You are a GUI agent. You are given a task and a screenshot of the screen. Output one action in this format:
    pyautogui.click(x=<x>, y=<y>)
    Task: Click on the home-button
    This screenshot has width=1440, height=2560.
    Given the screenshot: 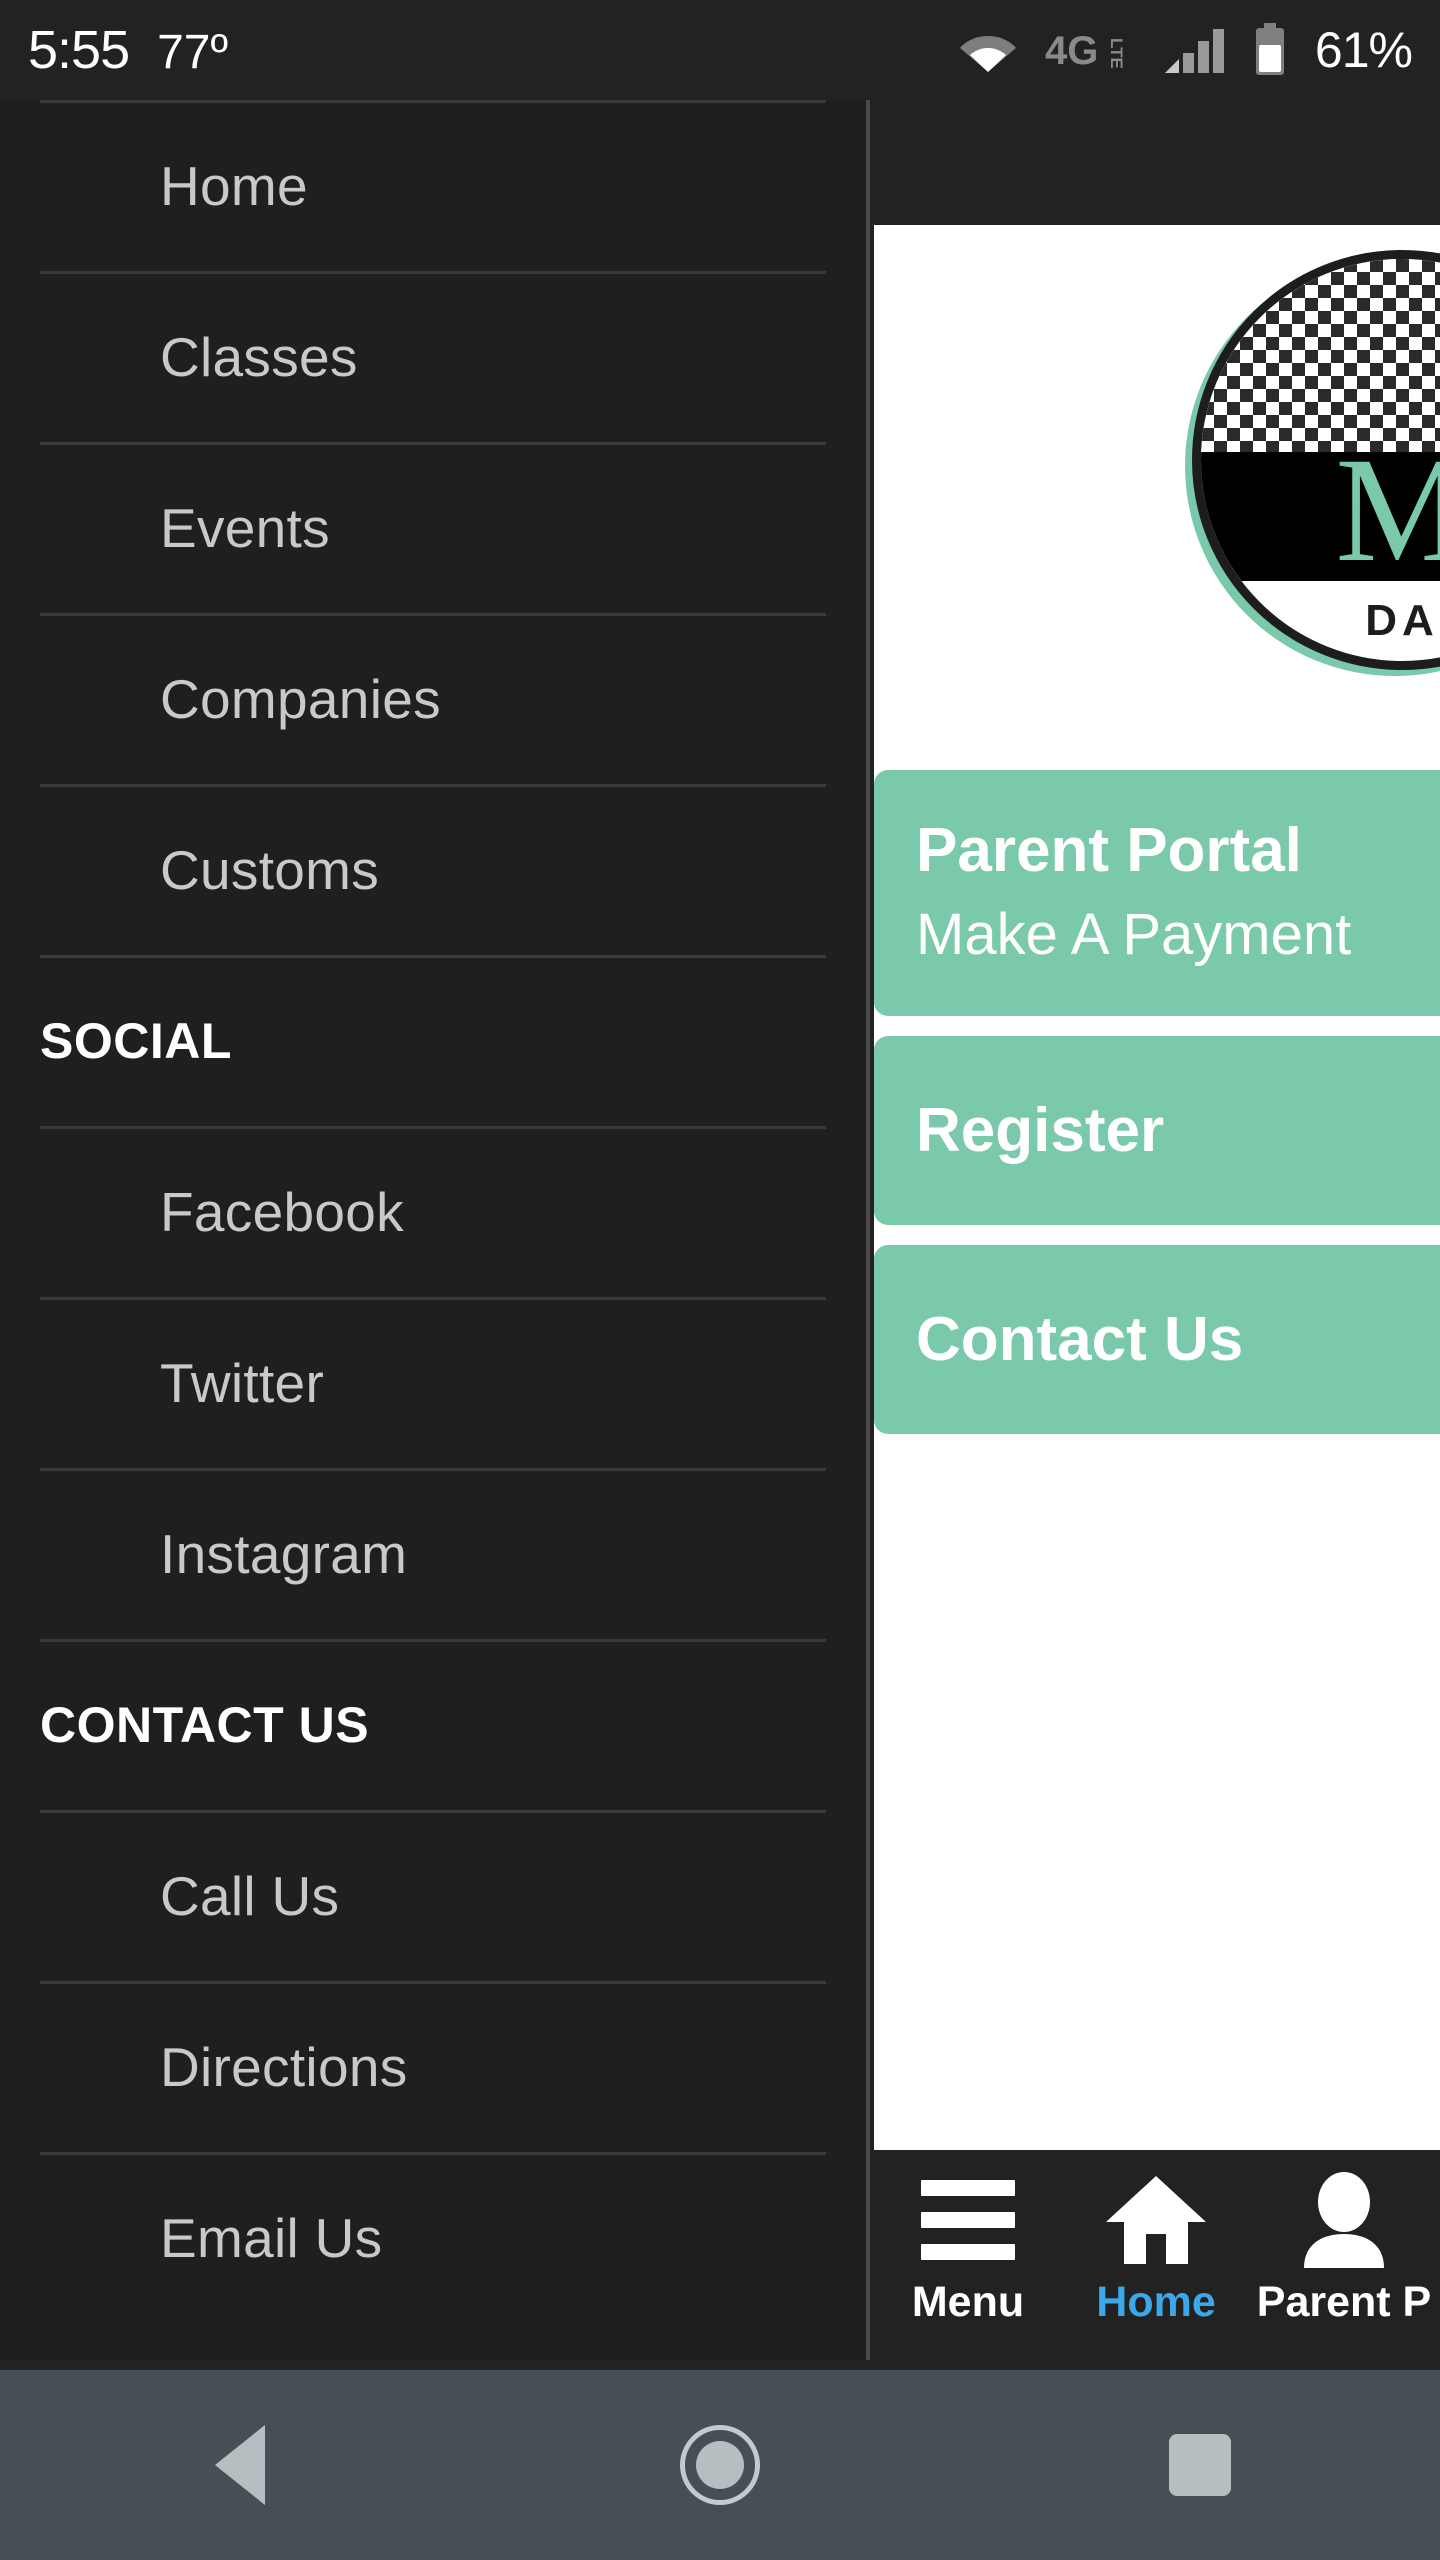 What is the action you would take?
    pyautogui.click(x=720, y=2465)
    